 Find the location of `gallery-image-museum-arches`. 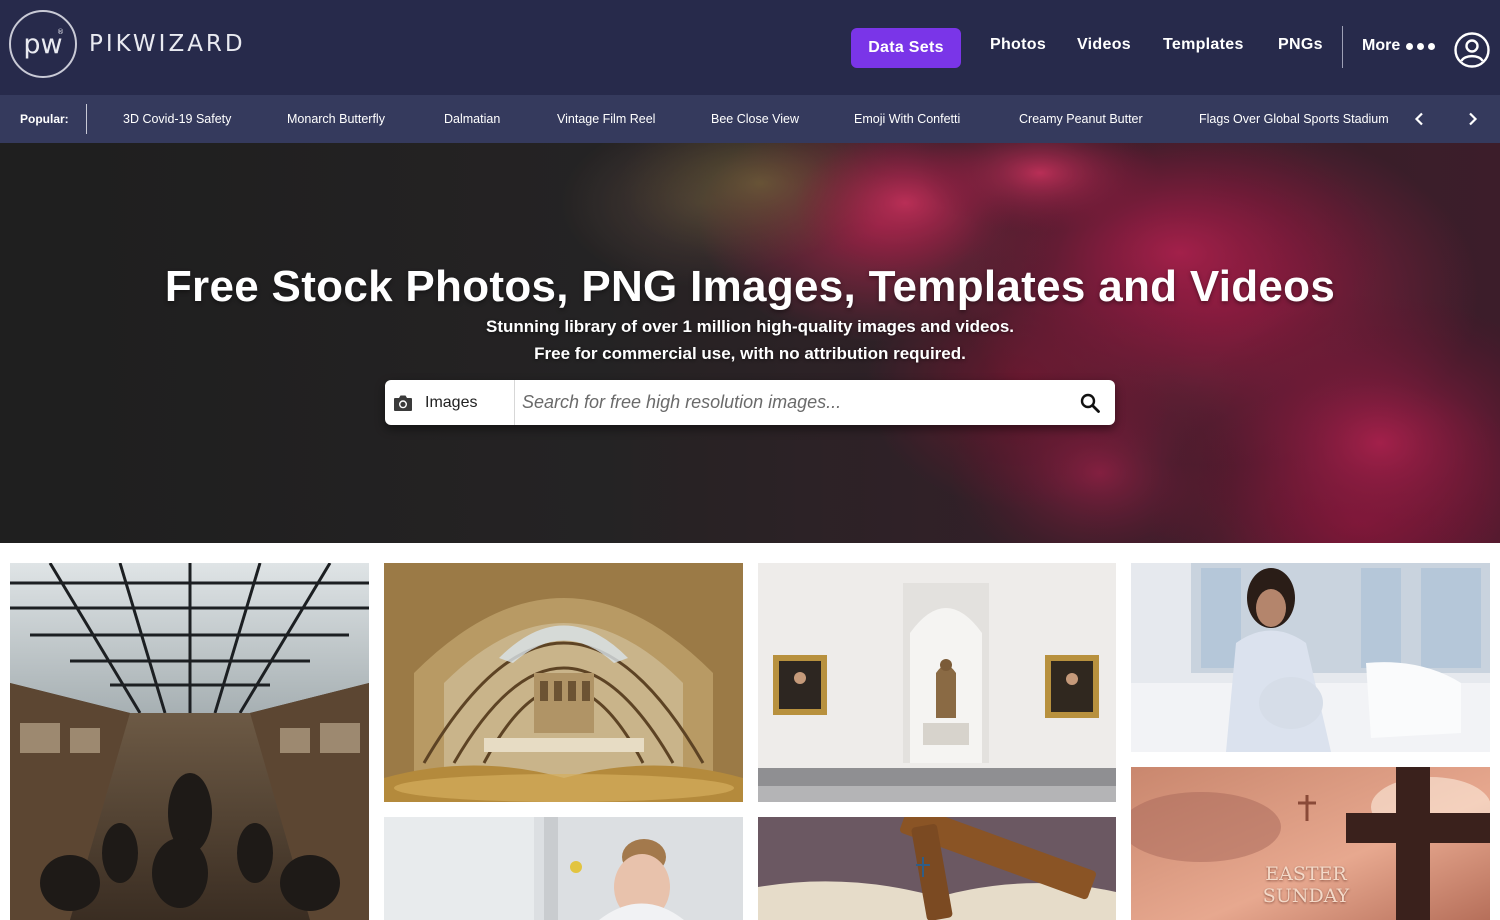

gallery-image-museum-arches is located at coordinates (563, 682).